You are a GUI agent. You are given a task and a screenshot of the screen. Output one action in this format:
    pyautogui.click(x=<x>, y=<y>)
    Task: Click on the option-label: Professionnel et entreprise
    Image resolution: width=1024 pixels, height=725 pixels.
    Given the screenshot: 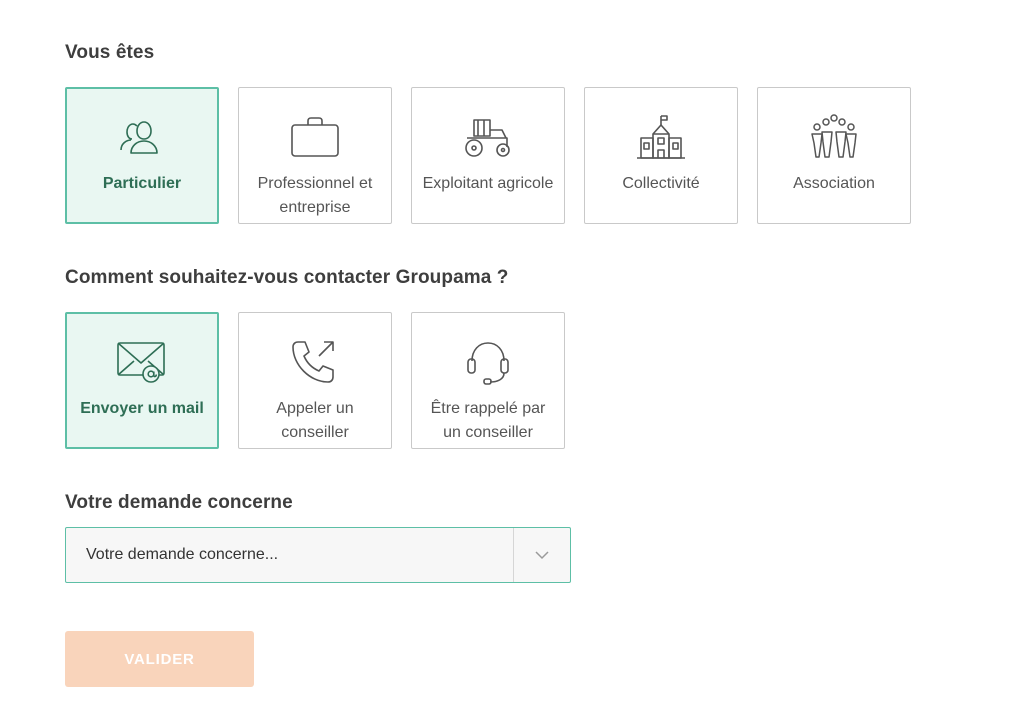 What is the action you would take?
    pyautogui.click(x=315, y=195)
    